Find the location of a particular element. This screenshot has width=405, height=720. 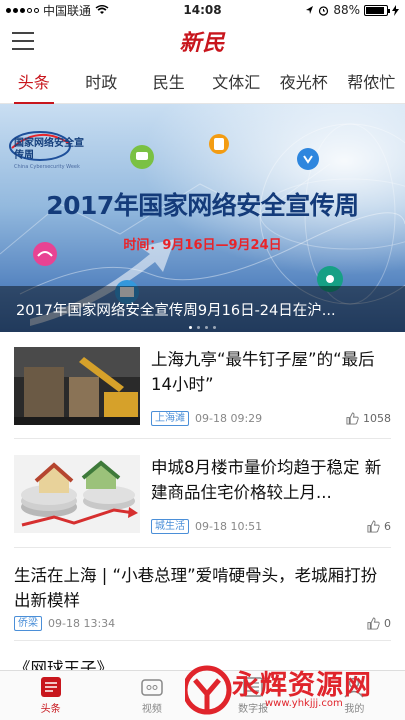

like-button: 6 is located at coordinates (379, 526).